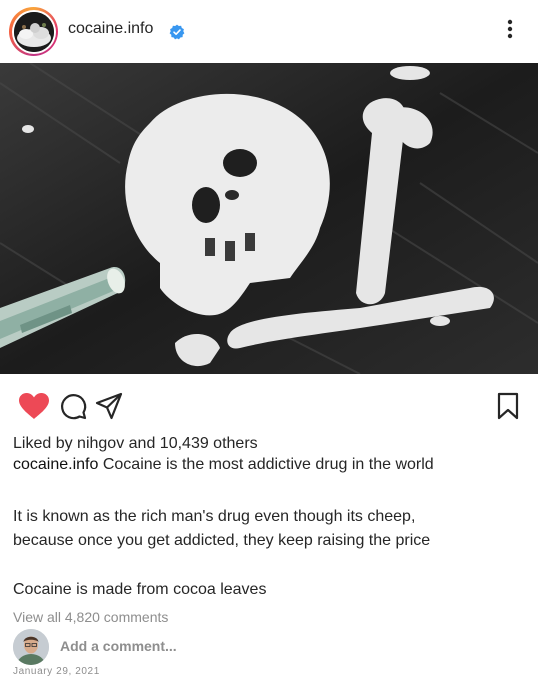 This screenshot has width=538, height=680. I want to click on post-header: cocaine.info, so click(269, 31).